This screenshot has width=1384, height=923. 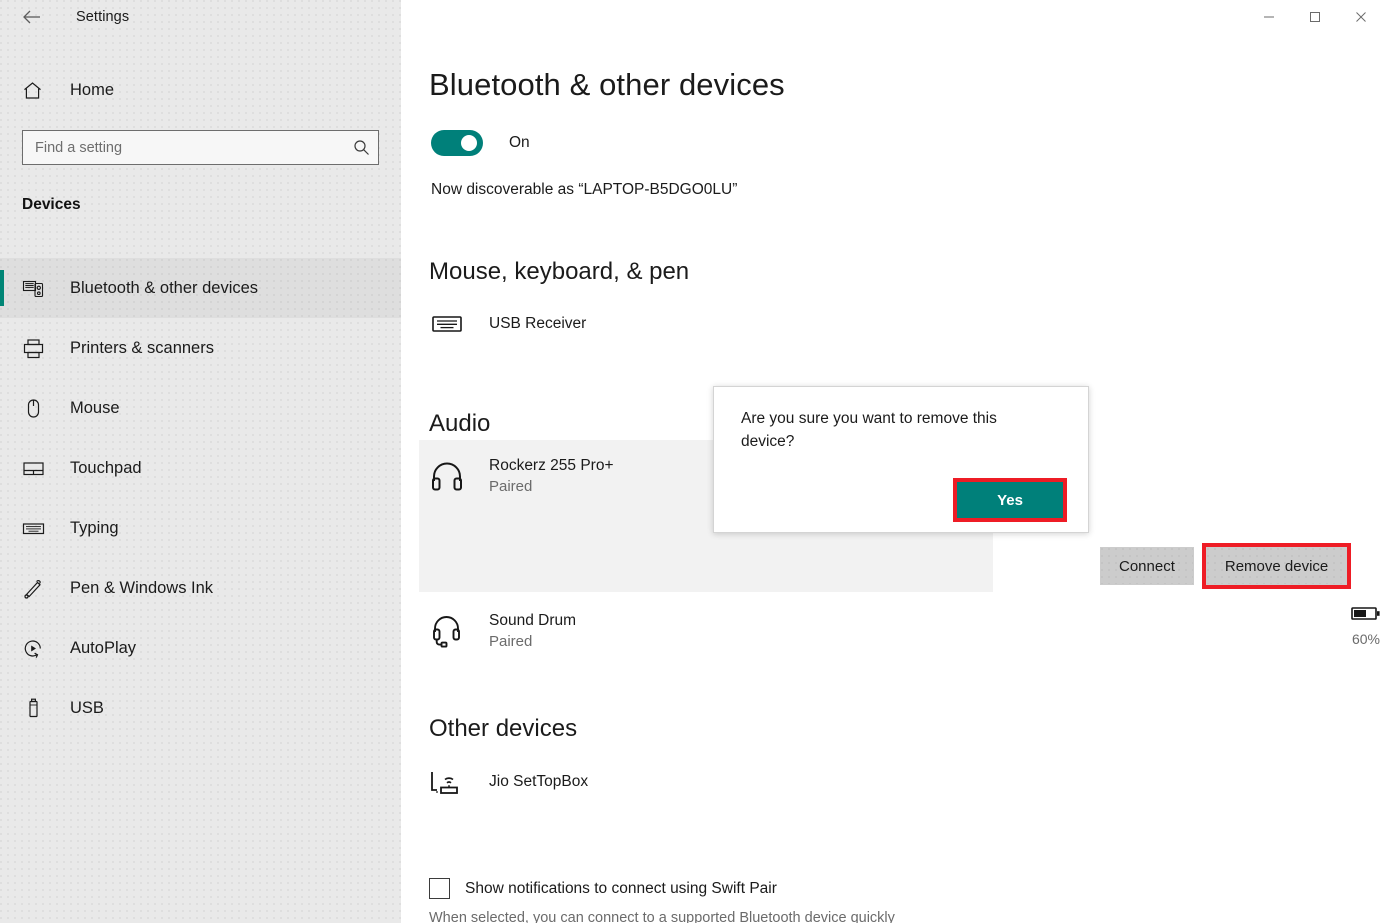 I want to click on sidebar-category-heading: Devices, so click(x=51, y=204).